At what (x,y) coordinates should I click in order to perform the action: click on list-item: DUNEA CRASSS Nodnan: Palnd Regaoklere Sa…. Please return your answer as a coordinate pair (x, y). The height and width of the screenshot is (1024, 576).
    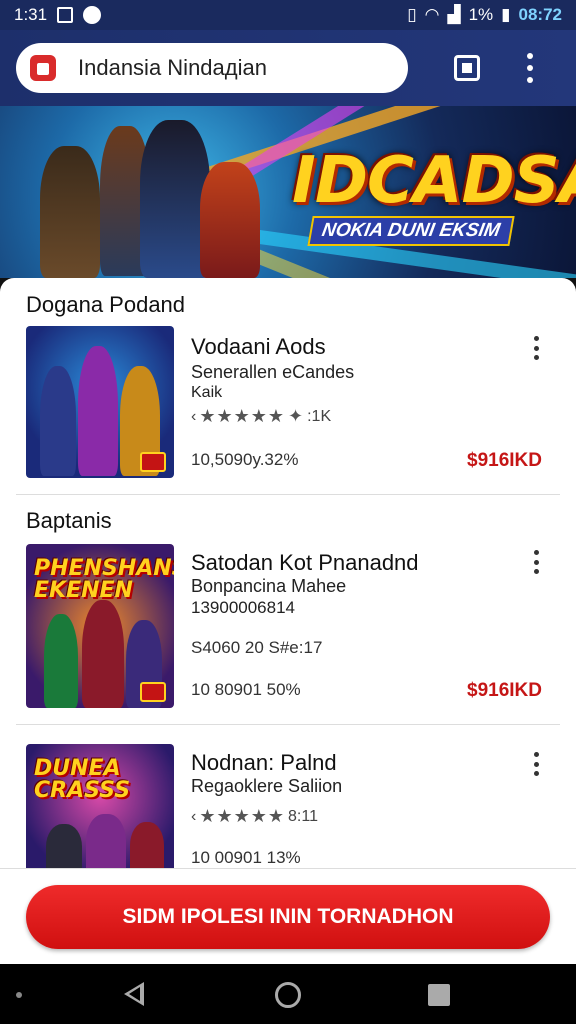
    Looking at the image, I should click on (288, 806).